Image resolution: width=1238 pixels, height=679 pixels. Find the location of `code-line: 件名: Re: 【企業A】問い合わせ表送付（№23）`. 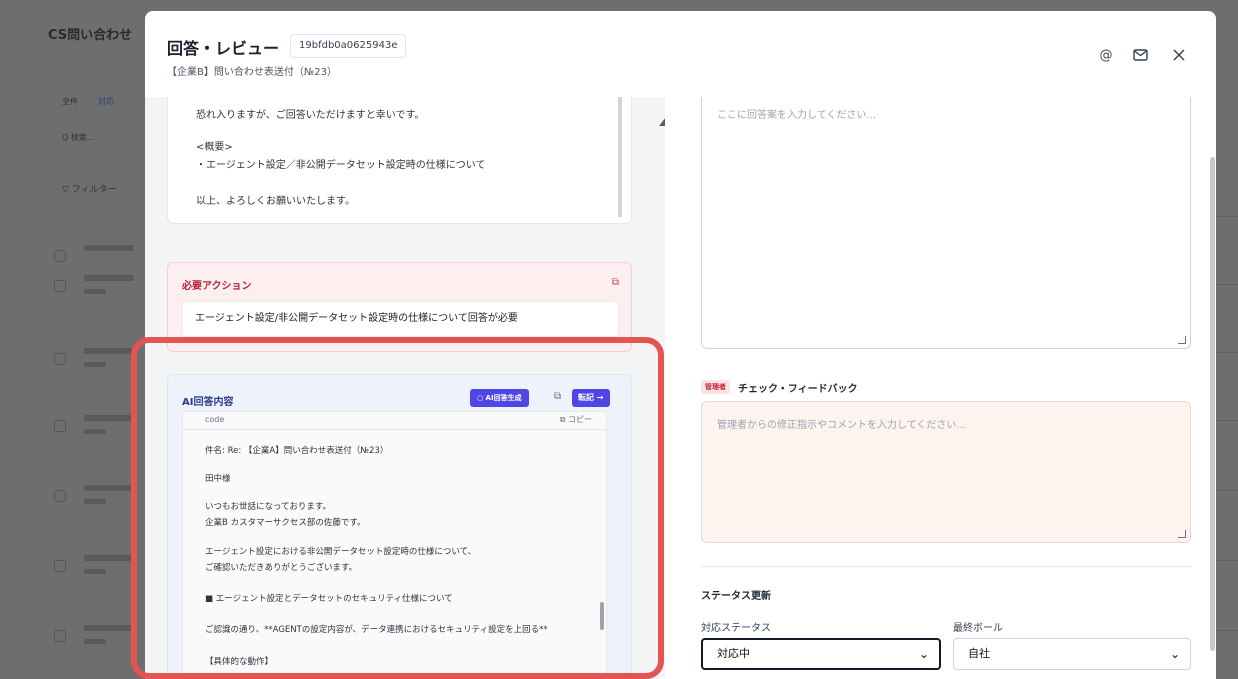

code-line: 件名: Re: 【企業A】問い合わせ表送付（№23） is located at coordinates (297, 451).